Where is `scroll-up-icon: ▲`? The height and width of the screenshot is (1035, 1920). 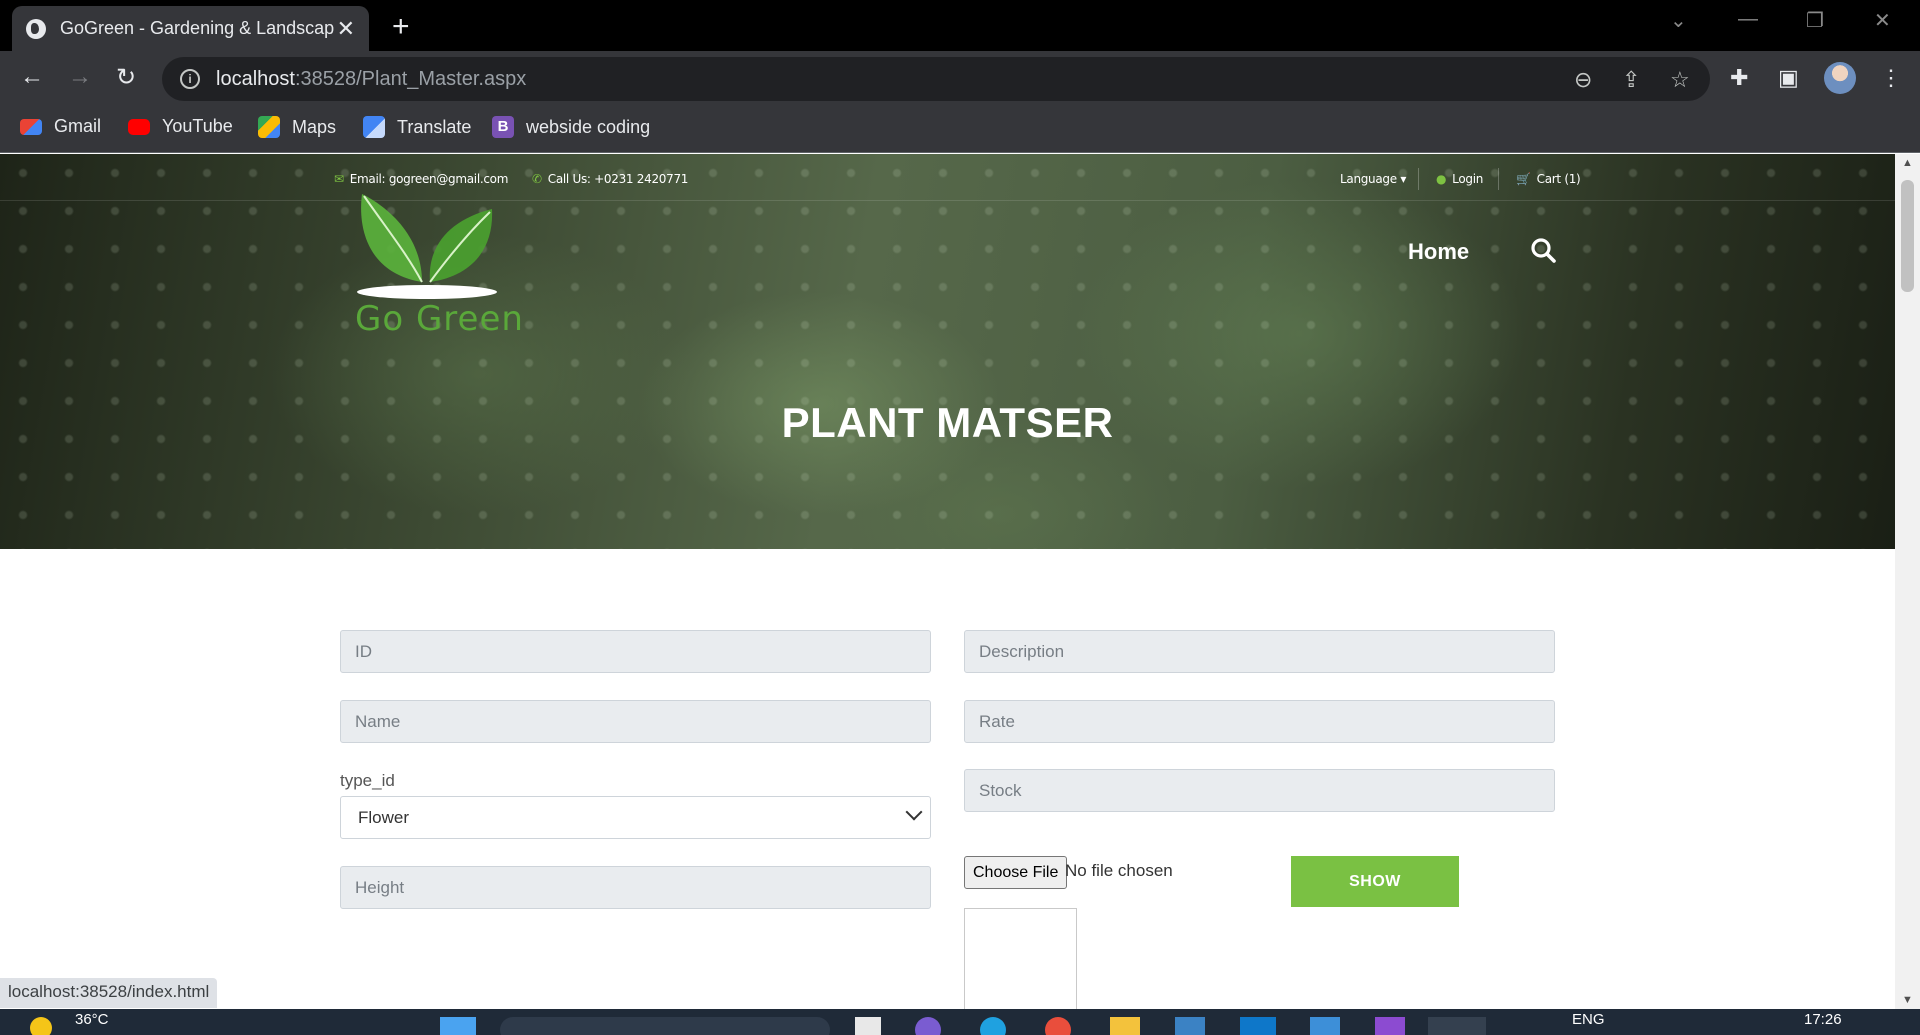
scroll-up-icon: ▲ is located at coordinates (1907, 163).